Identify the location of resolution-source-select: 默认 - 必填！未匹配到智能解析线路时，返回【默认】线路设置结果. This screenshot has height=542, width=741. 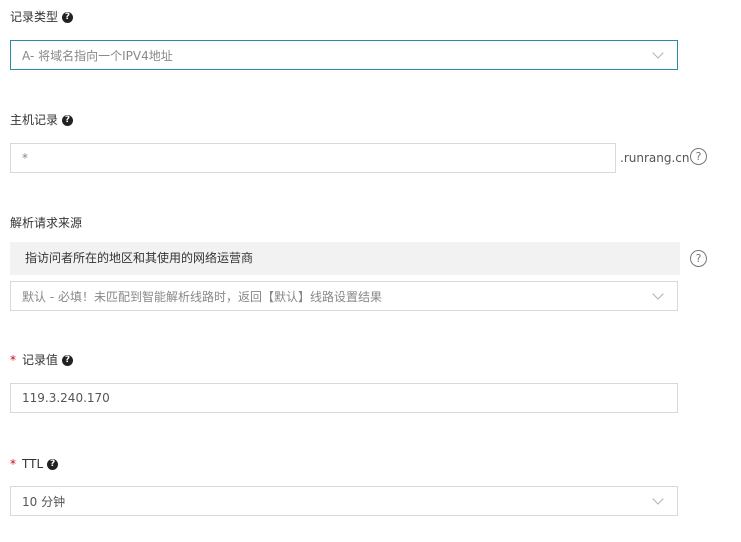
(344, 296).